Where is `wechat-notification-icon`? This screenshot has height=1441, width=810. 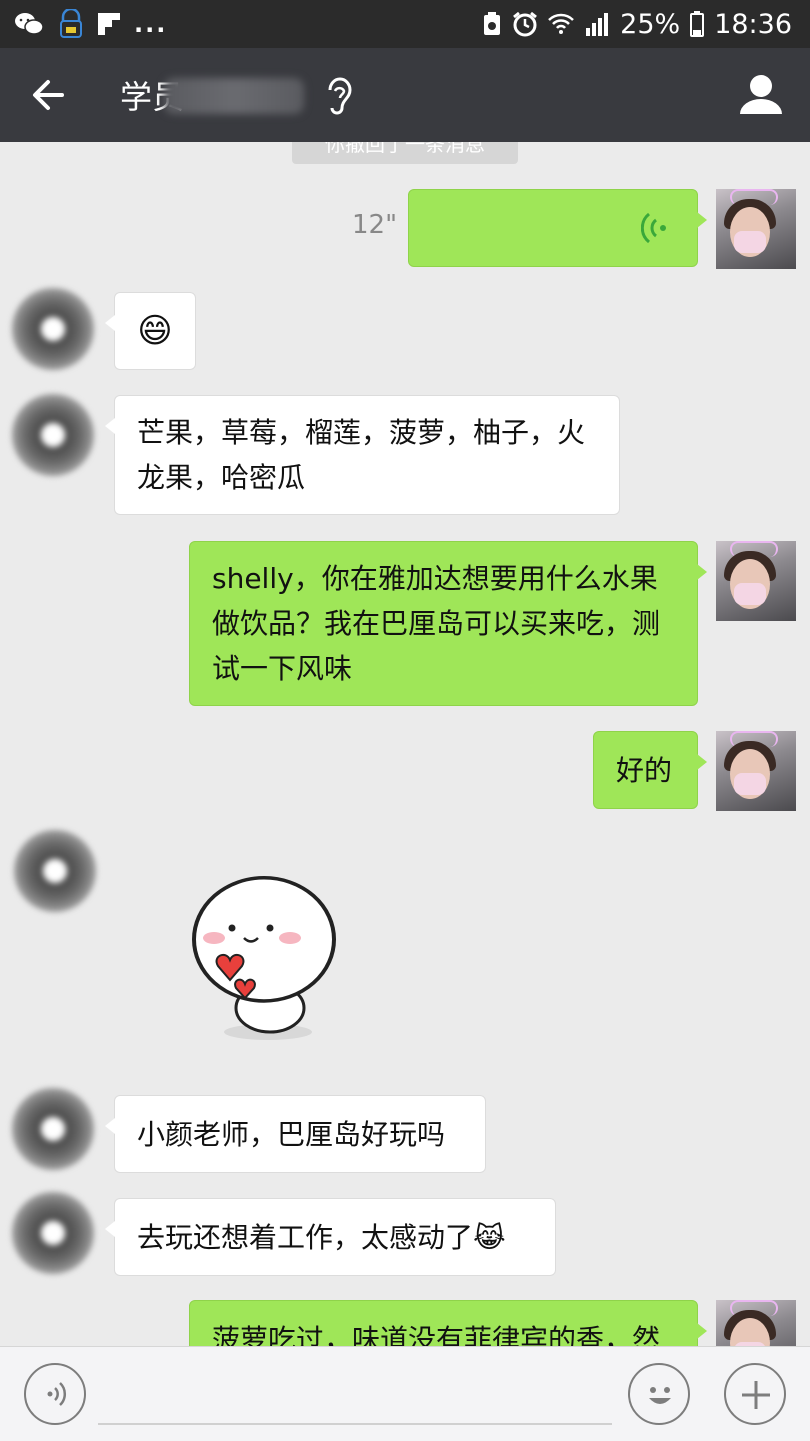 wechat-notification-icon is located at coordinates (29, 24).